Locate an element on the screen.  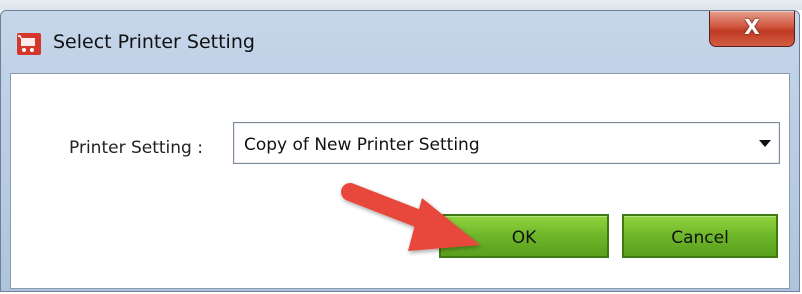
background-strip is located at coordinates (401, 5).